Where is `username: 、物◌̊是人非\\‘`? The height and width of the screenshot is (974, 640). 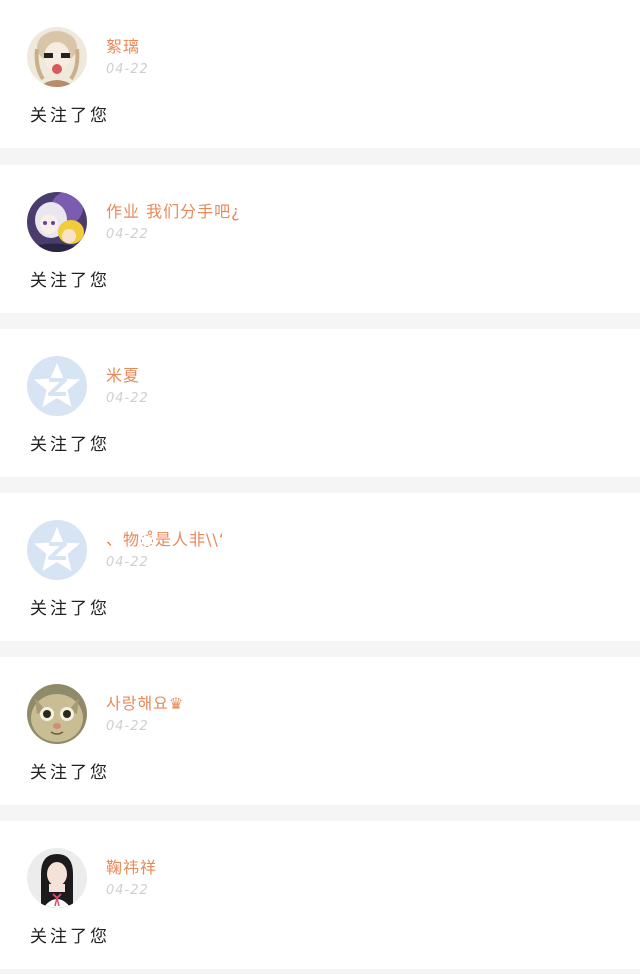 username: 、物◌̊是人非\\‘ is located at coordinates (165, 540).